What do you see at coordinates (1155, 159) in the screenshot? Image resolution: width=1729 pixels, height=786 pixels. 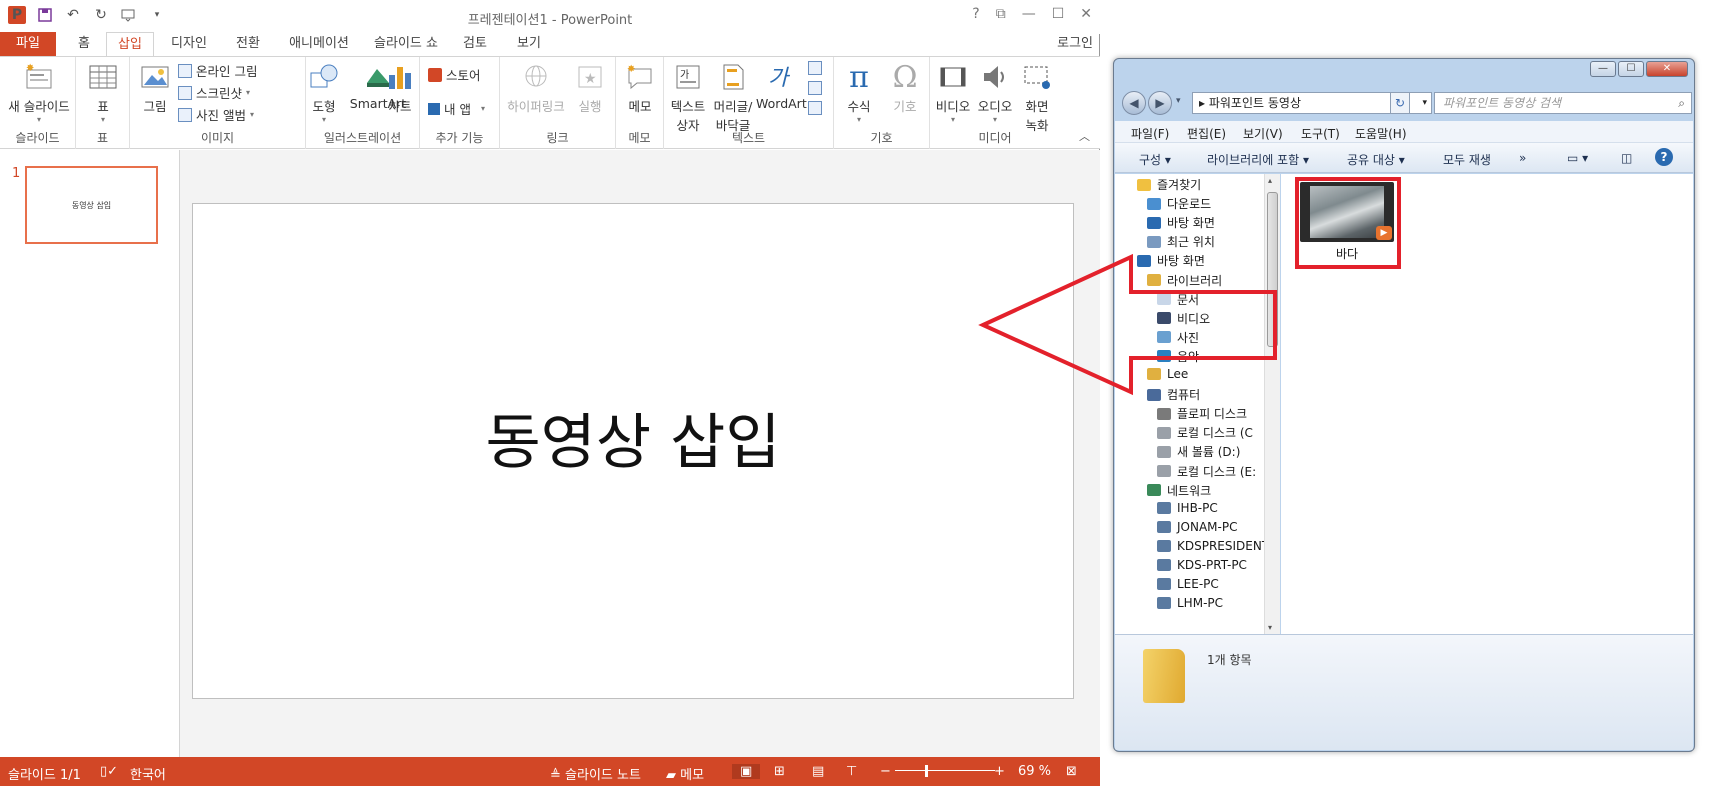 I see `organize-button: 구성 ▾` at bounding box center [1155, 159].